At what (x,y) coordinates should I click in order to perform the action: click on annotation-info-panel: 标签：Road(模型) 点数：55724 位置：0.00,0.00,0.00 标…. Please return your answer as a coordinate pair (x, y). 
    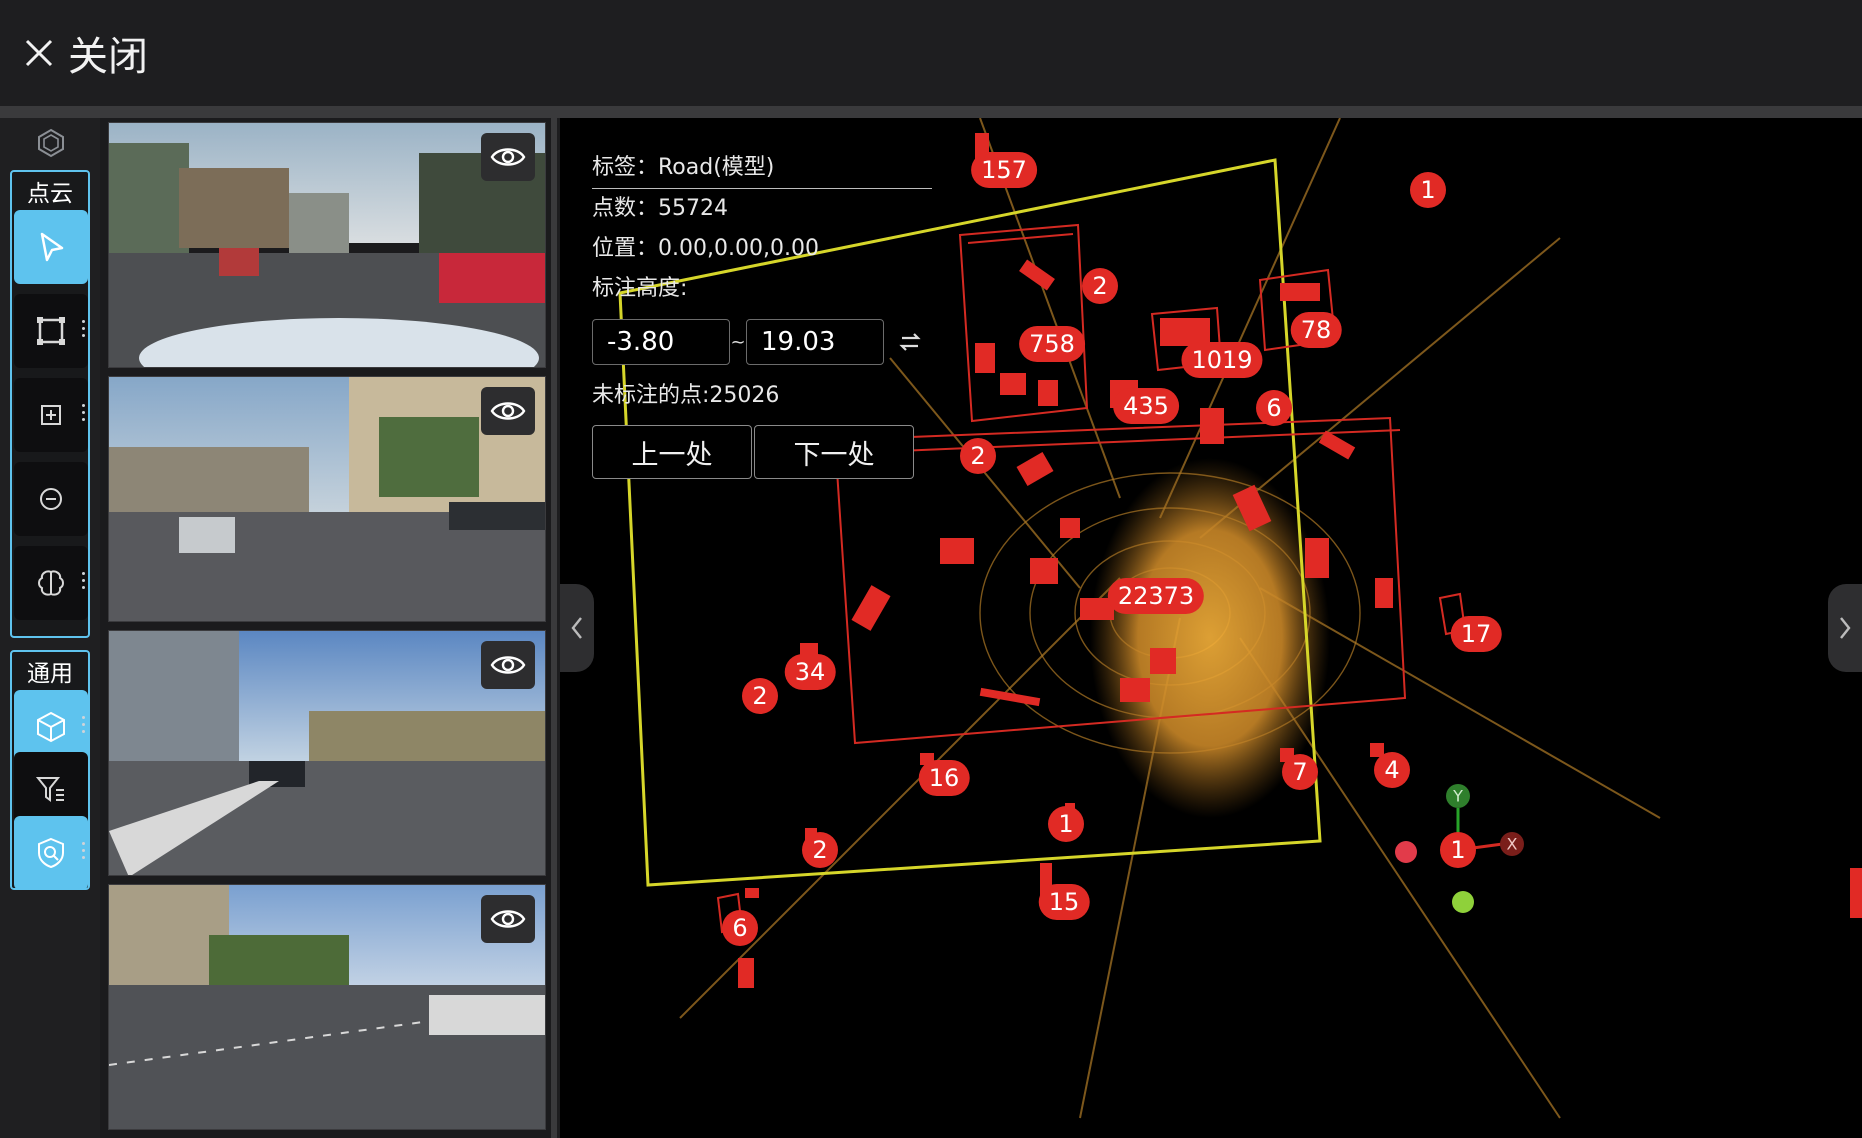
    Looking at the image, I should click on (772, 313).